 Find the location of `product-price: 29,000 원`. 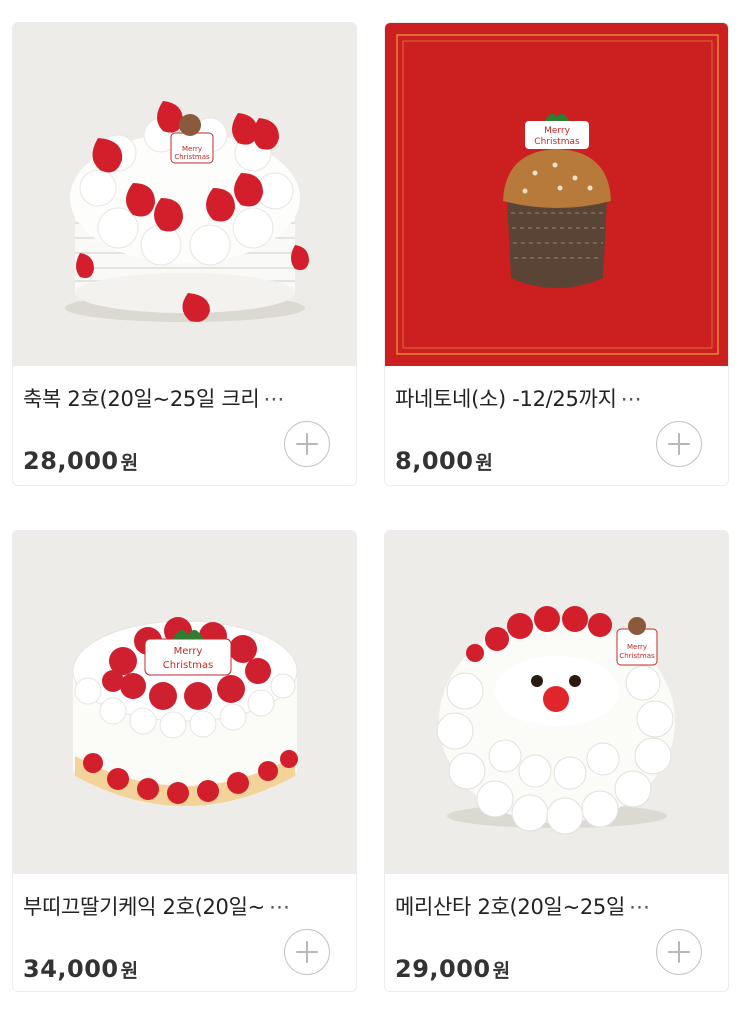

product-price: 29,000 원 is located at coordinates (453, 969).